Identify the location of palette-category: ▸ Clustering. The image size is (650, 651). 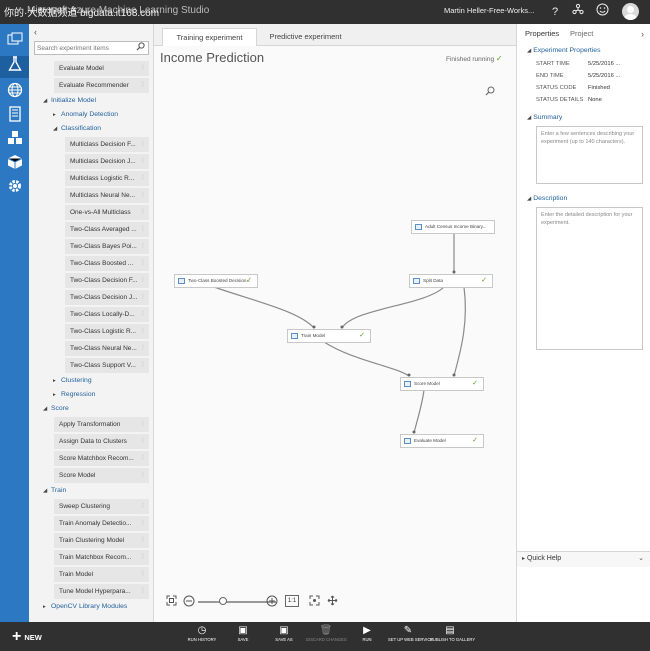
(72, 383).